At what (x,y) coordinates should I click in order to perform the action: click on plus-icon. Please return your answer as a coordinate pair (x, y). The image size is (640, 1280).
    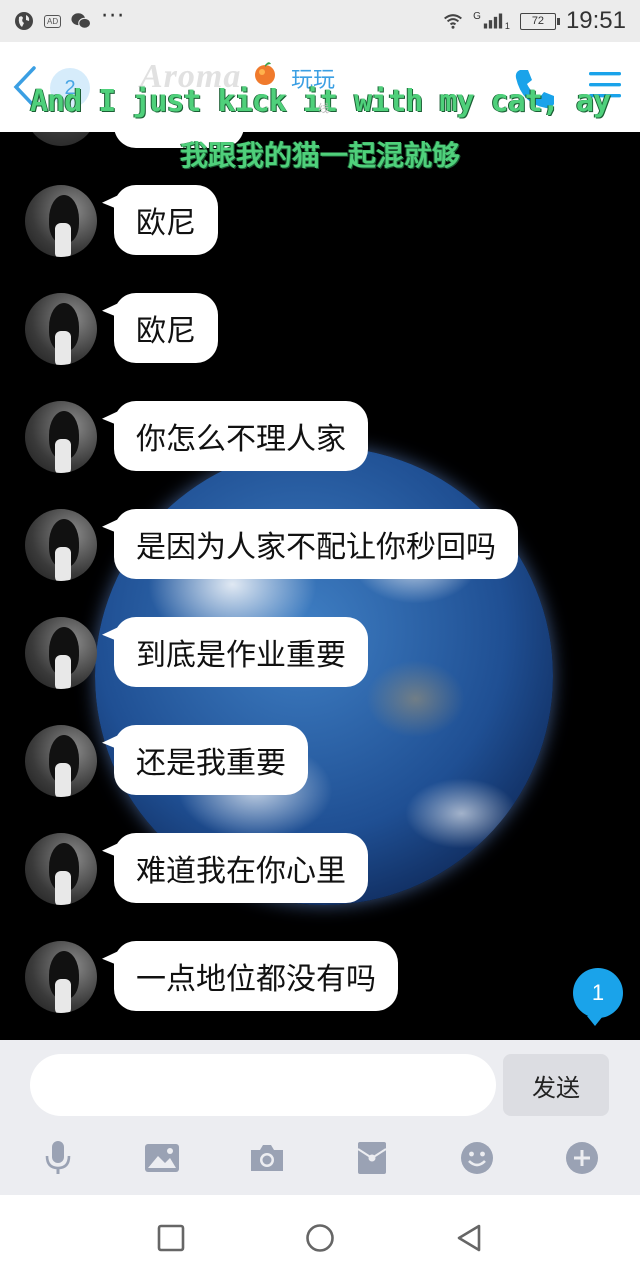
    Looking at the image, I should click on (582, 1158).